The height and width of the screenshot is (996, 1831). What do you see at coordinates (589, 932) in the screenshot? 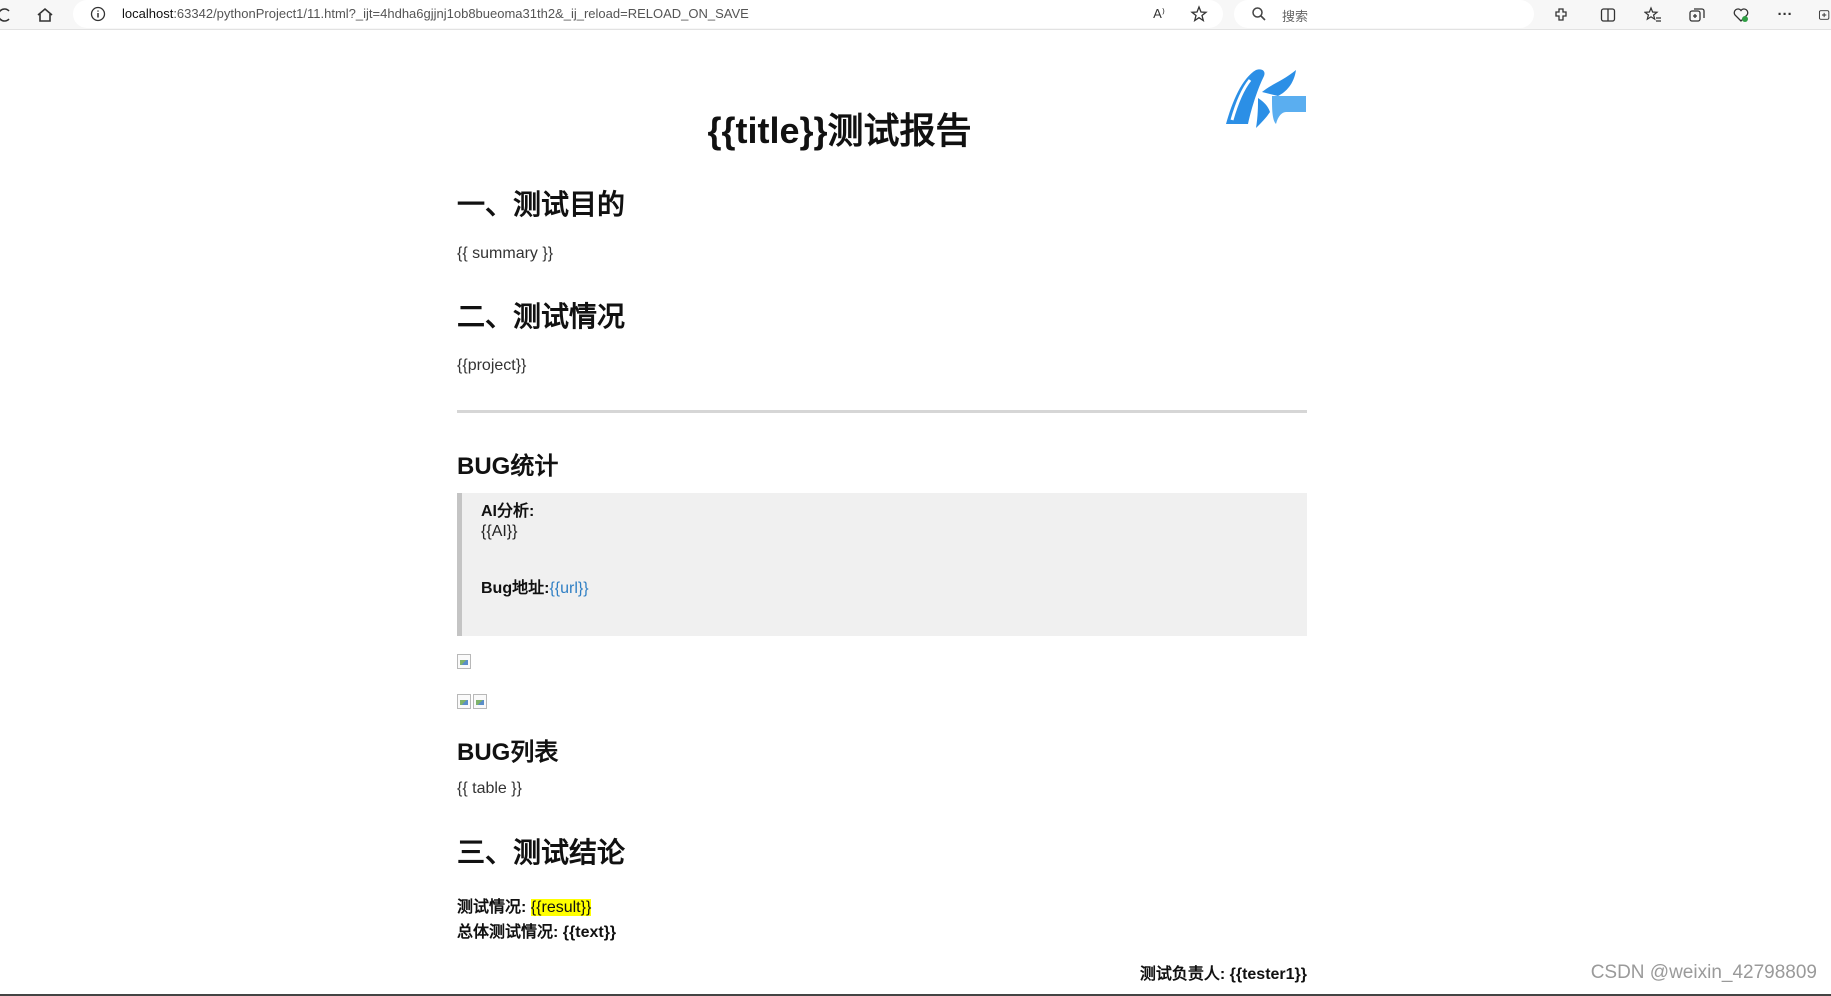
I see `overall-value: {{text}}` at bounding box center [589, 932].